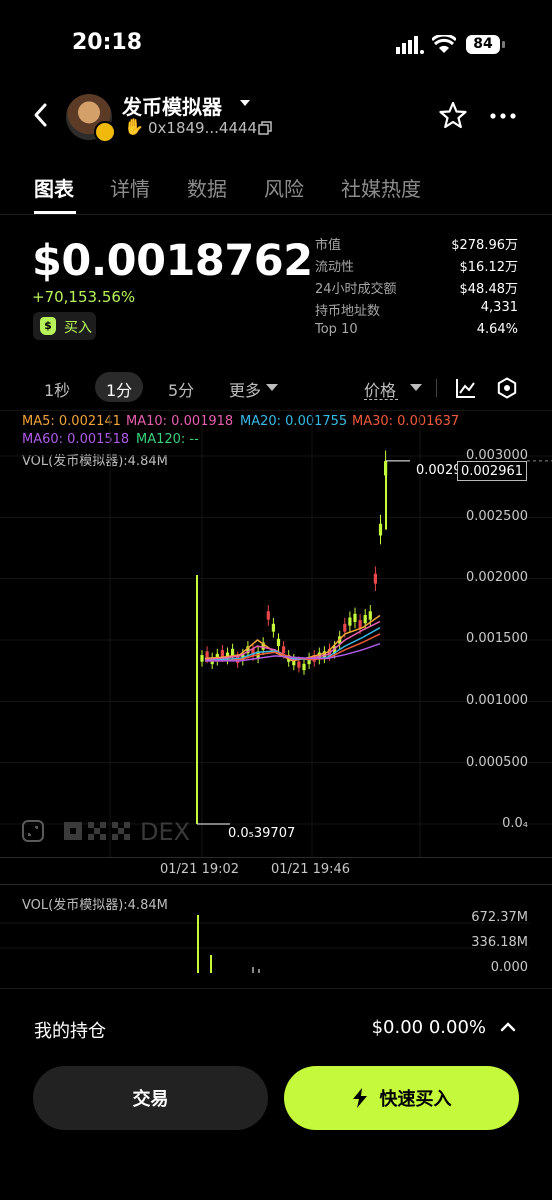  What do you see at coordinates (356, 289) in the screenshot?
I see `stat-label-volume-24h: 24小时成交额` at bounding box center [356, 289].